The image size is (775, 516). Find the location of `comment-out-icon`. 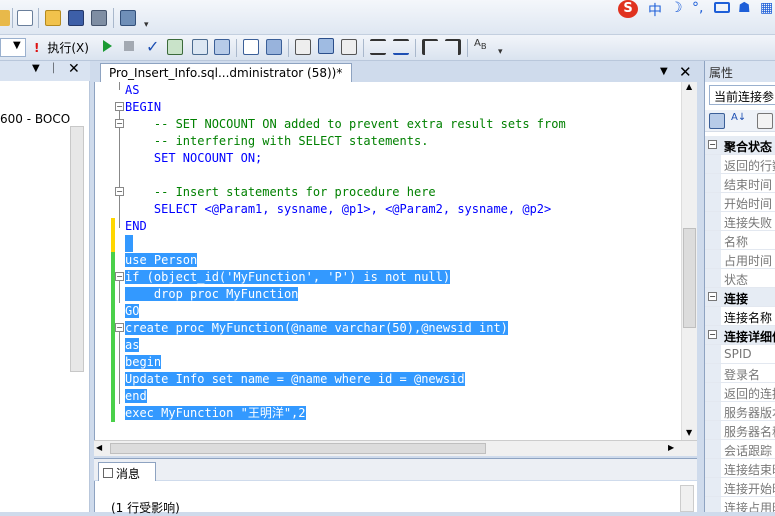

comment-out-icon is located at coordinates (378, 47).